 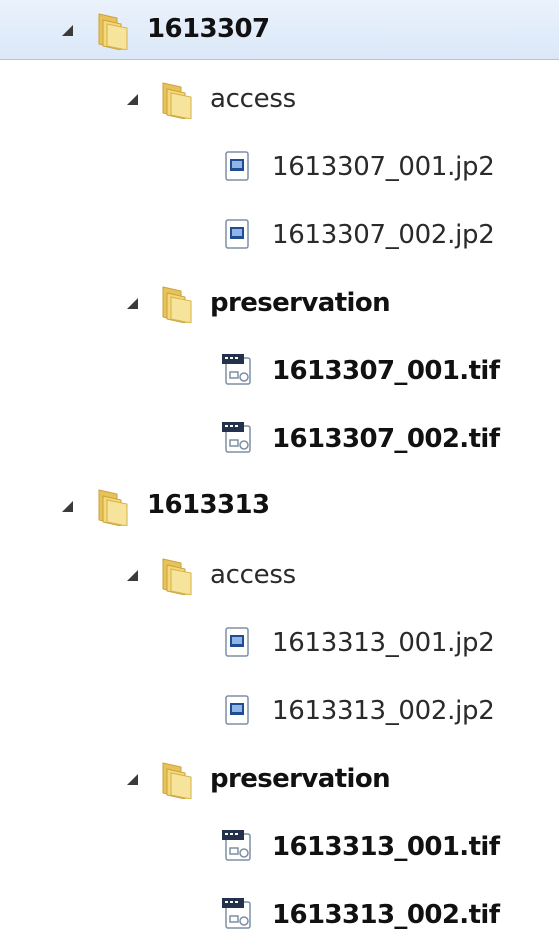 I want to click on file-row: 1613307_001.jp2, so click(x=279, y=167).